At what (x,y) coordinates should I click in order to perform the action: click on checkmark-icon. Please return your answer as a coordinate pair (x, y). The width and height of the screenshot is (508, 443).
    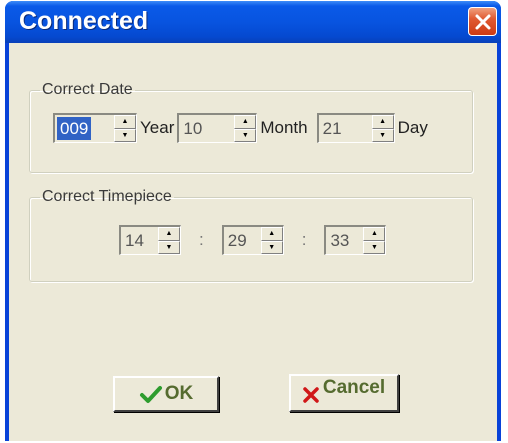
    Looking at the image, I should click on (151, 394).